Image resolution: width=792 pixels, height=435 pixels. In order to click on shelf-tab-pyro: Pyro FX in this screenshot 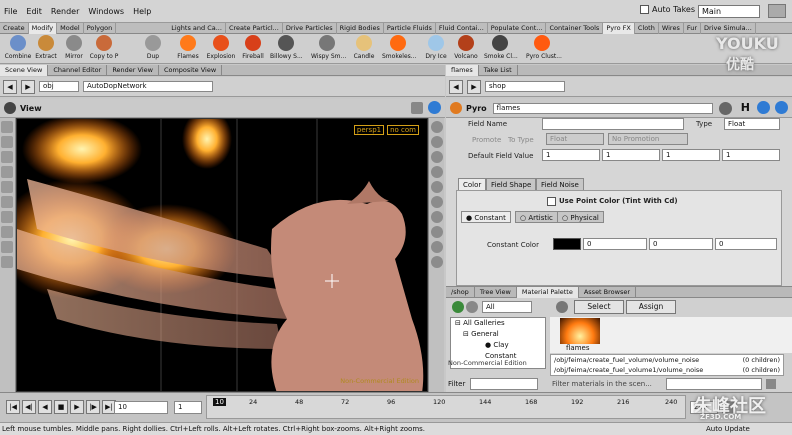, I will do `click(619, 28)`.